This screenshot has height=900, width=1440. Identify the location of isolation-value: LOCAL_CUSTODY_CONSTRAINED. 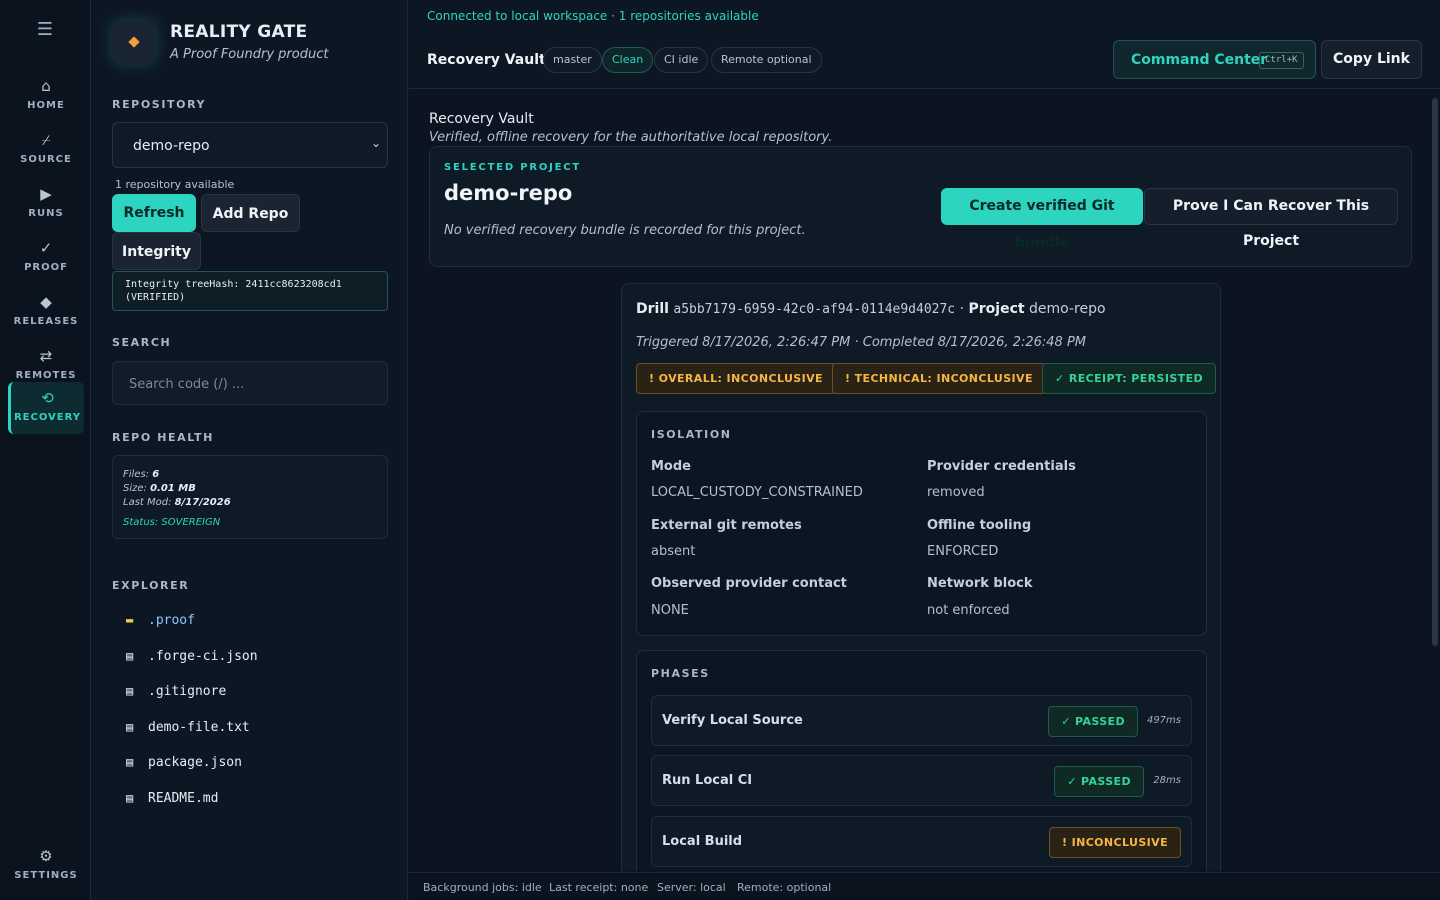
(757, 492).